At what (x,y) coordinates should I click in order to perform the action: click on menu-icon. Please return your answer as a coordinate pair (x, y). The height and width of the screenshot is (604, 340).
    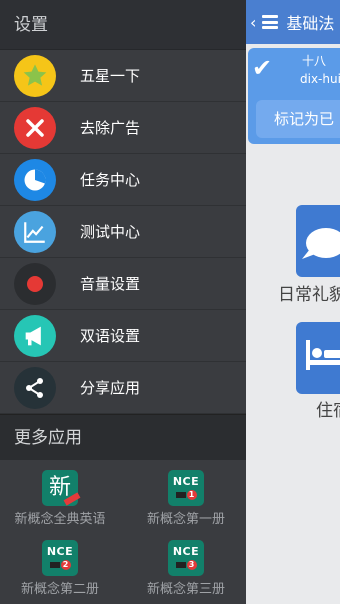
    Looking at the image, I should click on (270, 22).